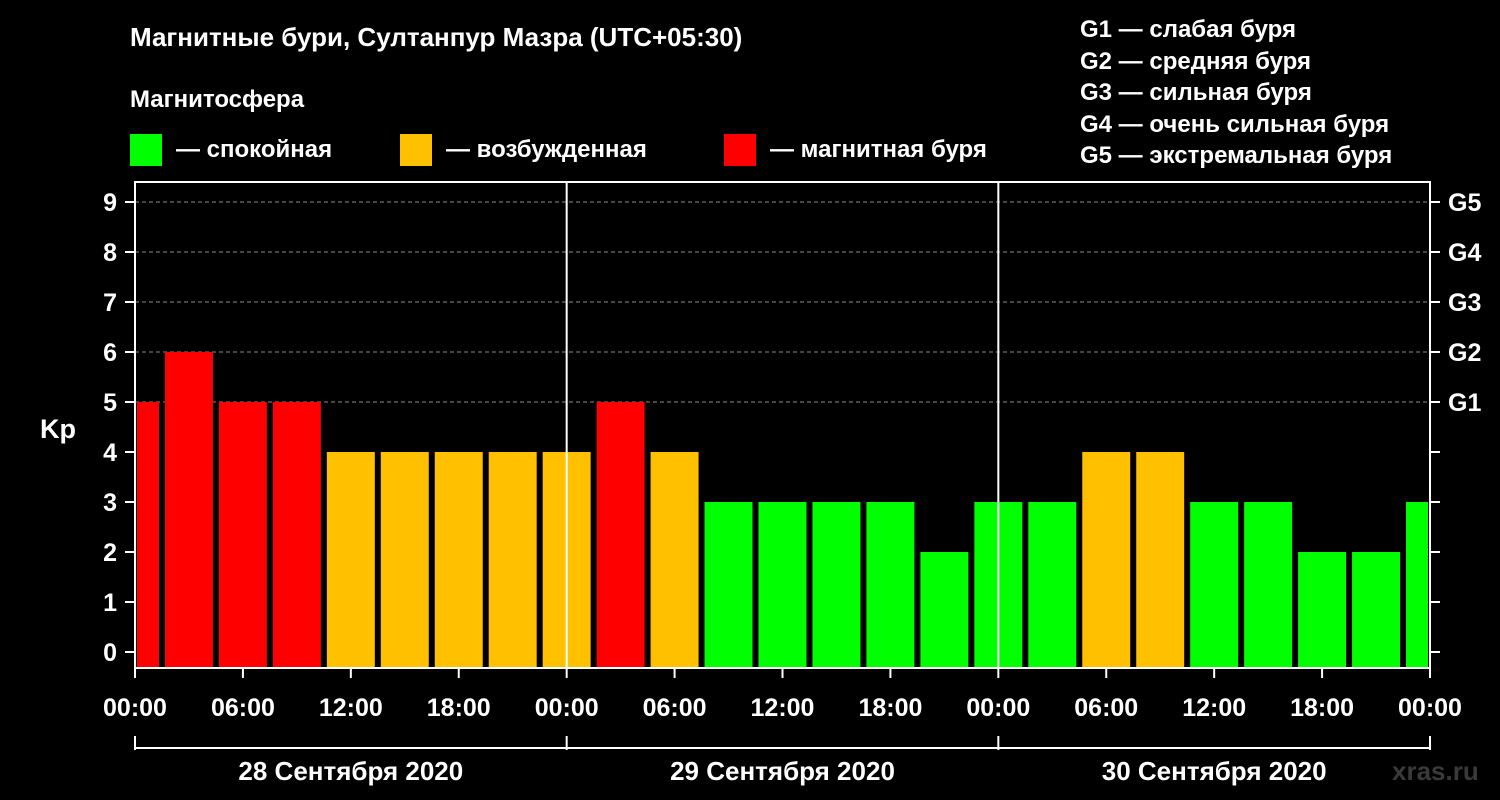  I want to click on y-tick-label: 2, so click(110, 553).